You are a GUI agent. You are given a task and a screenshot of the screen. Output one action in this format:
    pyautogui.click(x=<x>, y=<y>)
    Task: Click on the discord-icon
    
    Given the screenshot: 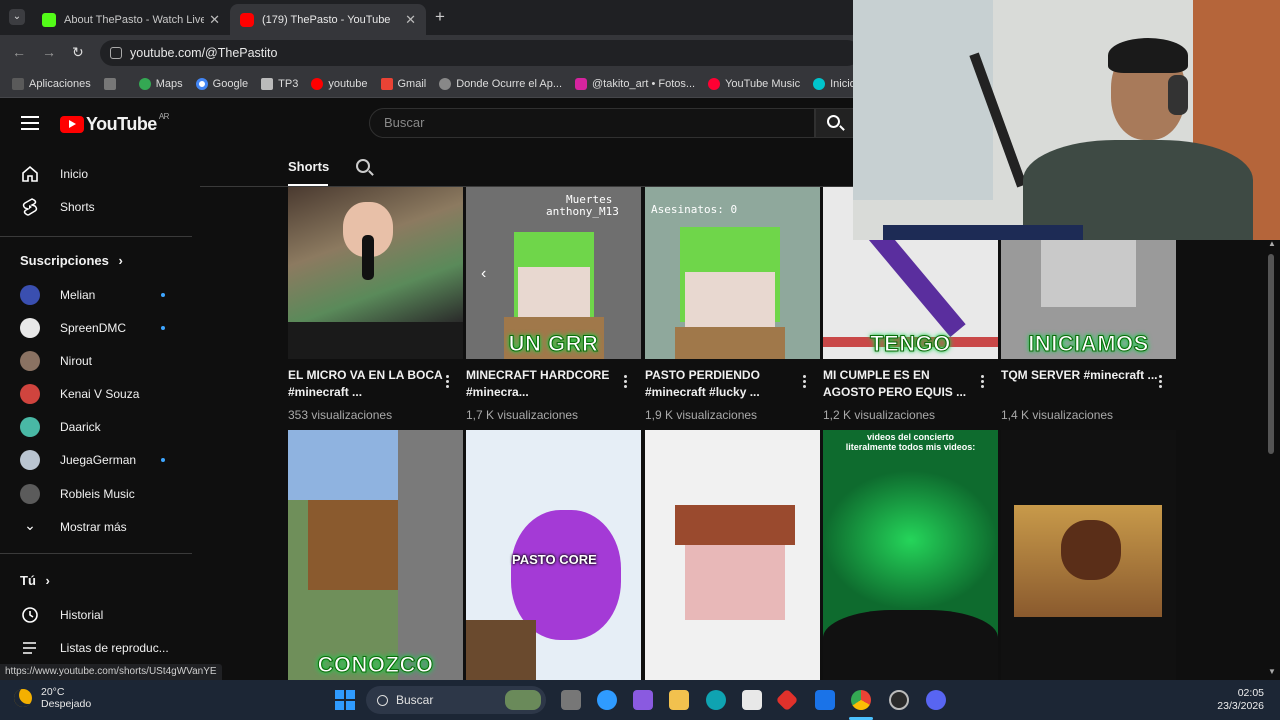 What is the action you would take?
    pyautogui.click(x=936, y=700)
    